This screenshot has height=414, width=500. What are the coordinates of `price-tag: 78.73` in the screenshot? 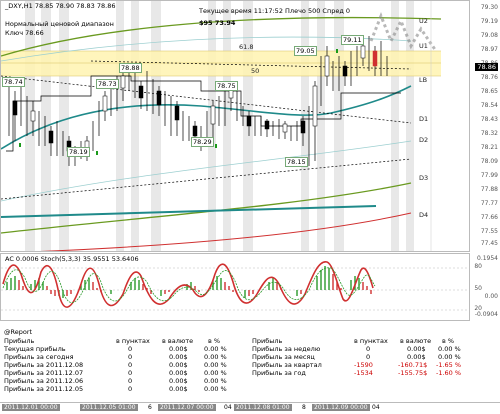 It's located at (107, 84).